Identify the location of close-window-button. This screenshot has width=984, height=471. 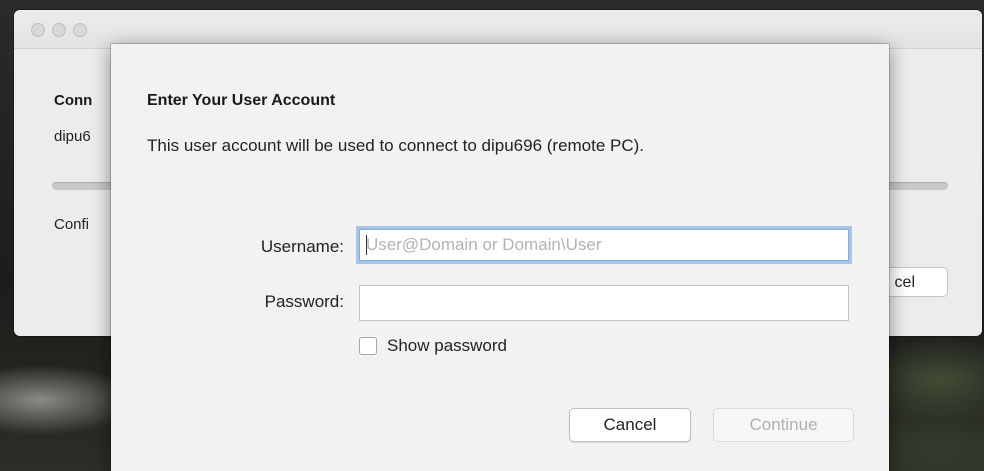
(38, 30).